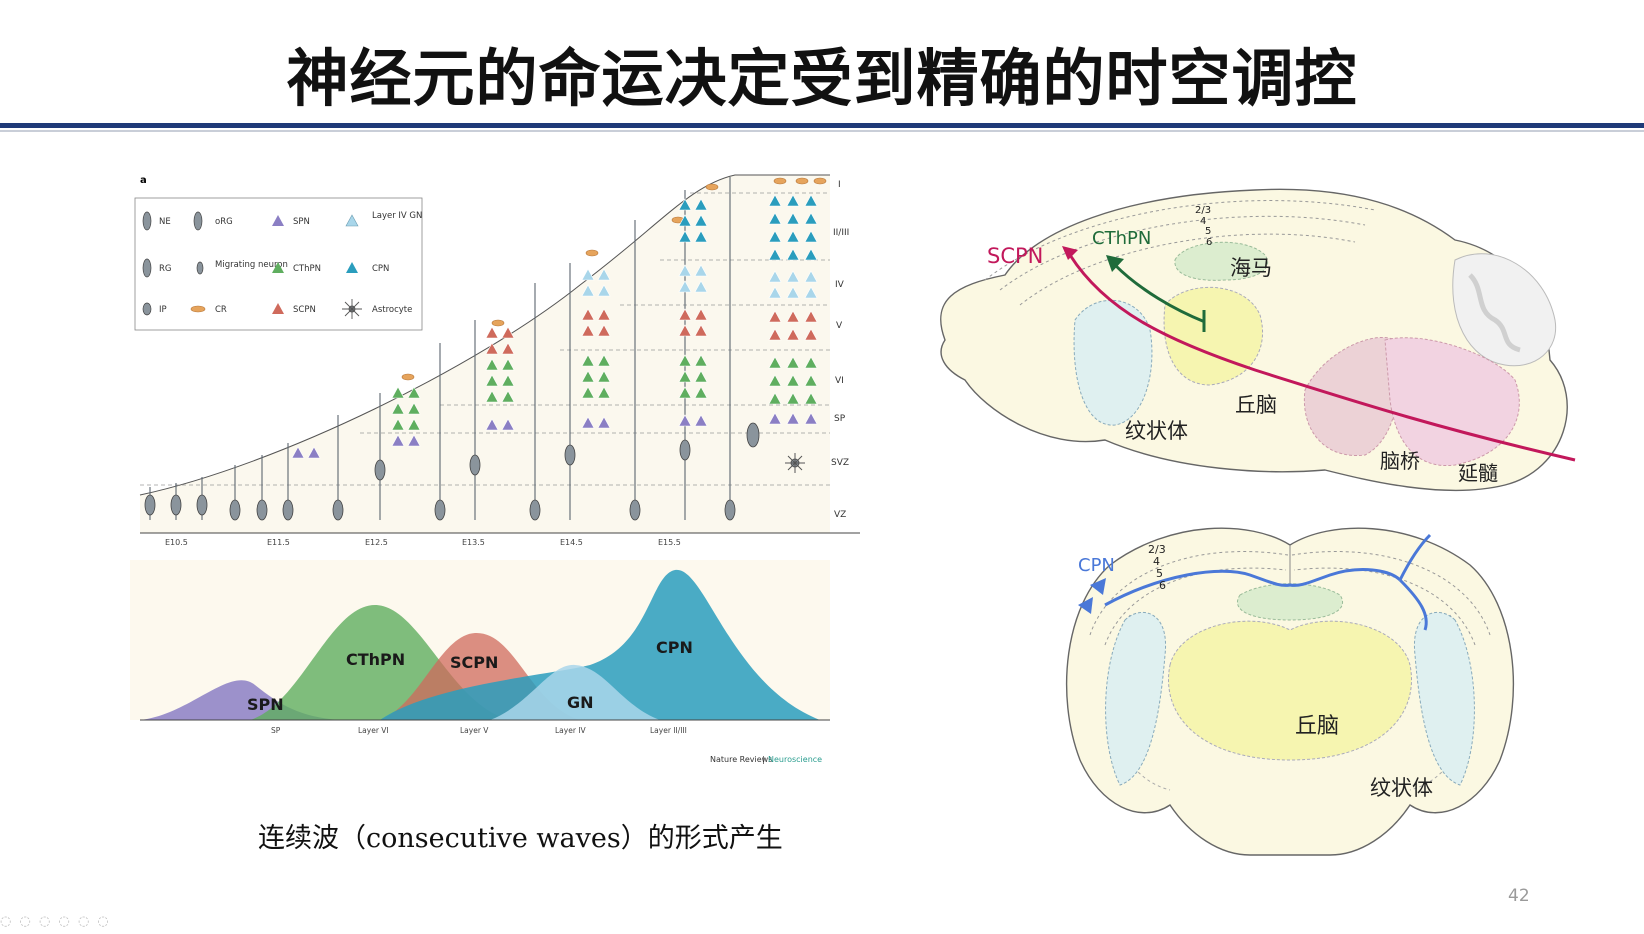  Describe the element at coordinates (474, 730) in the screenshot. I see `wave-axis-label: Layer V` at that location.